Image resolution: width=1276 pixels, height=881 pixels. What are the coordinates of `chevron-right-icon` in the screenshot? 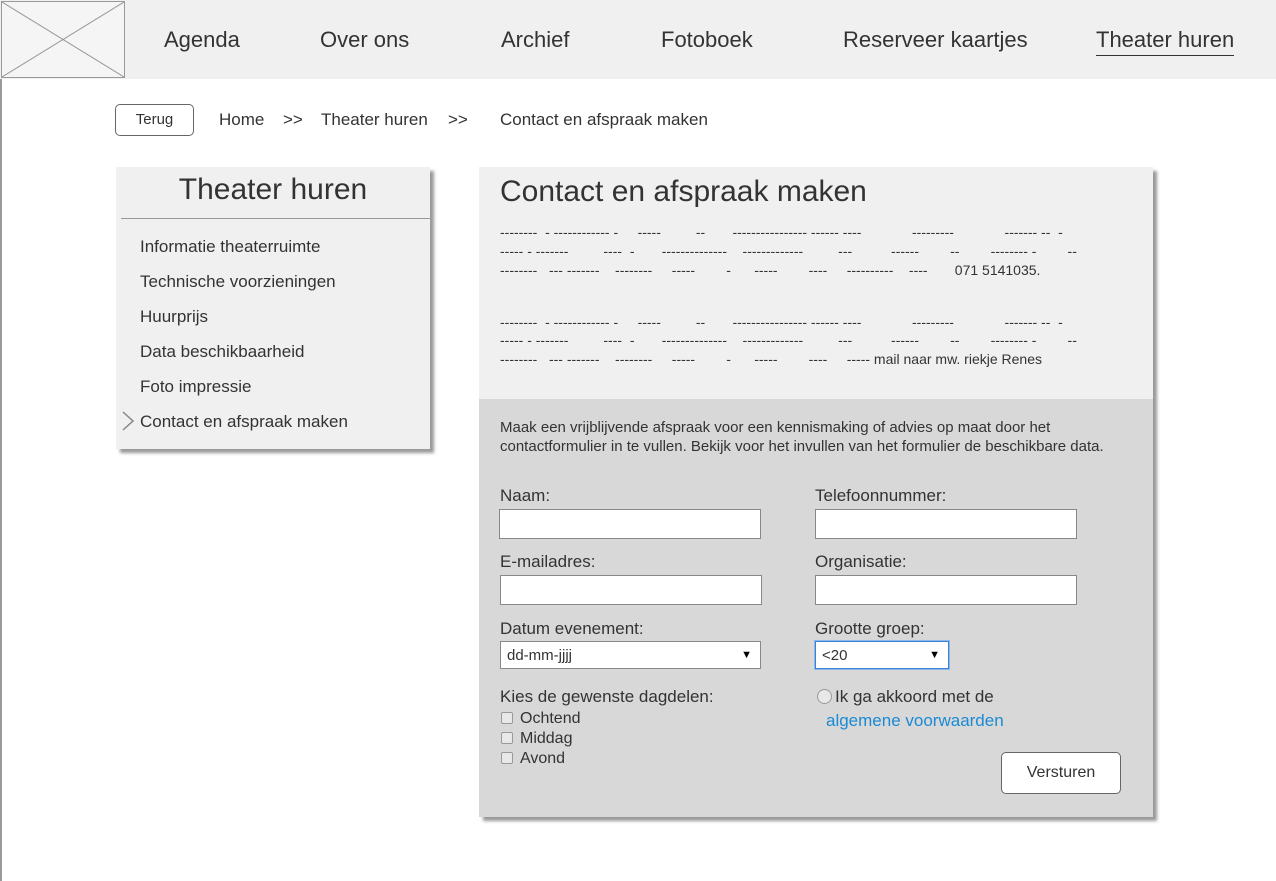 It's located at (128, 423).